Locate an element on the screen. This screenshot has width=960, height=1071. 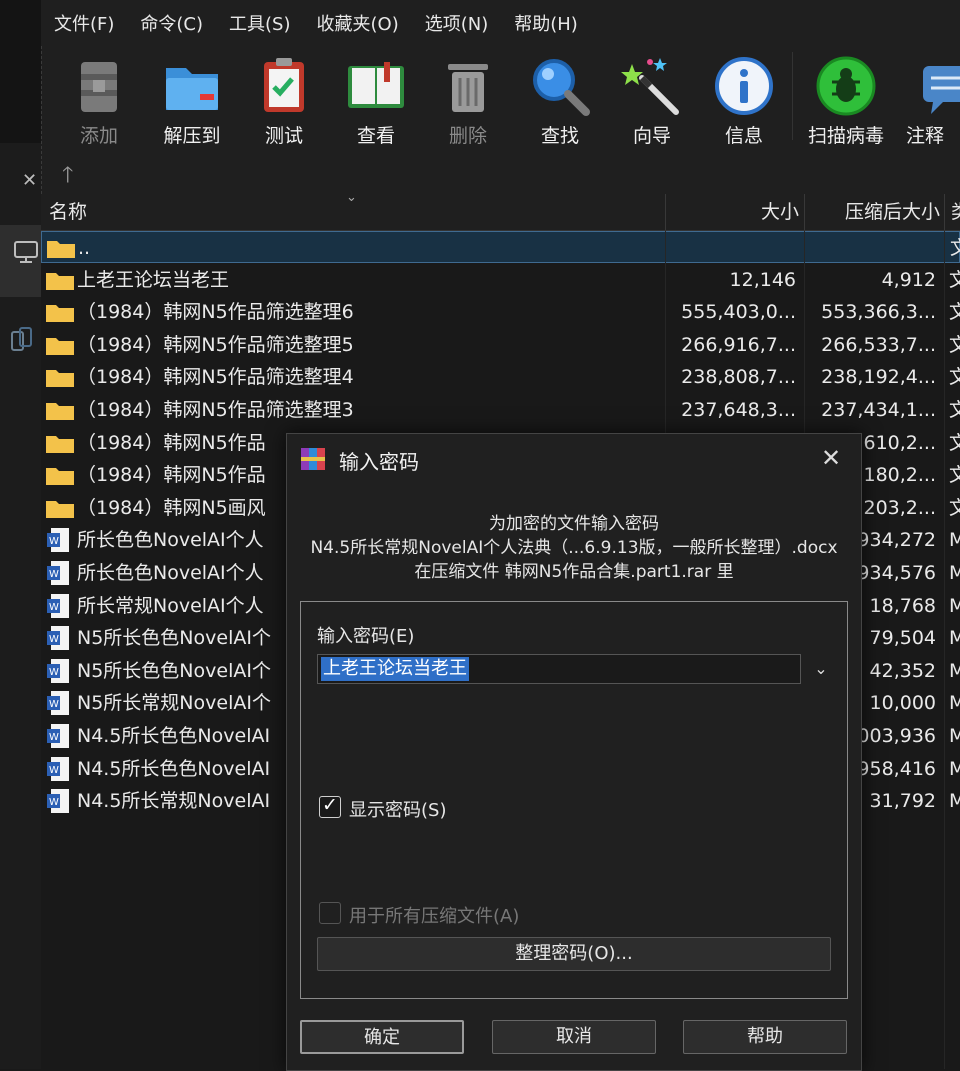
use-for-all-checkbox is located at coordinates (330, 913).